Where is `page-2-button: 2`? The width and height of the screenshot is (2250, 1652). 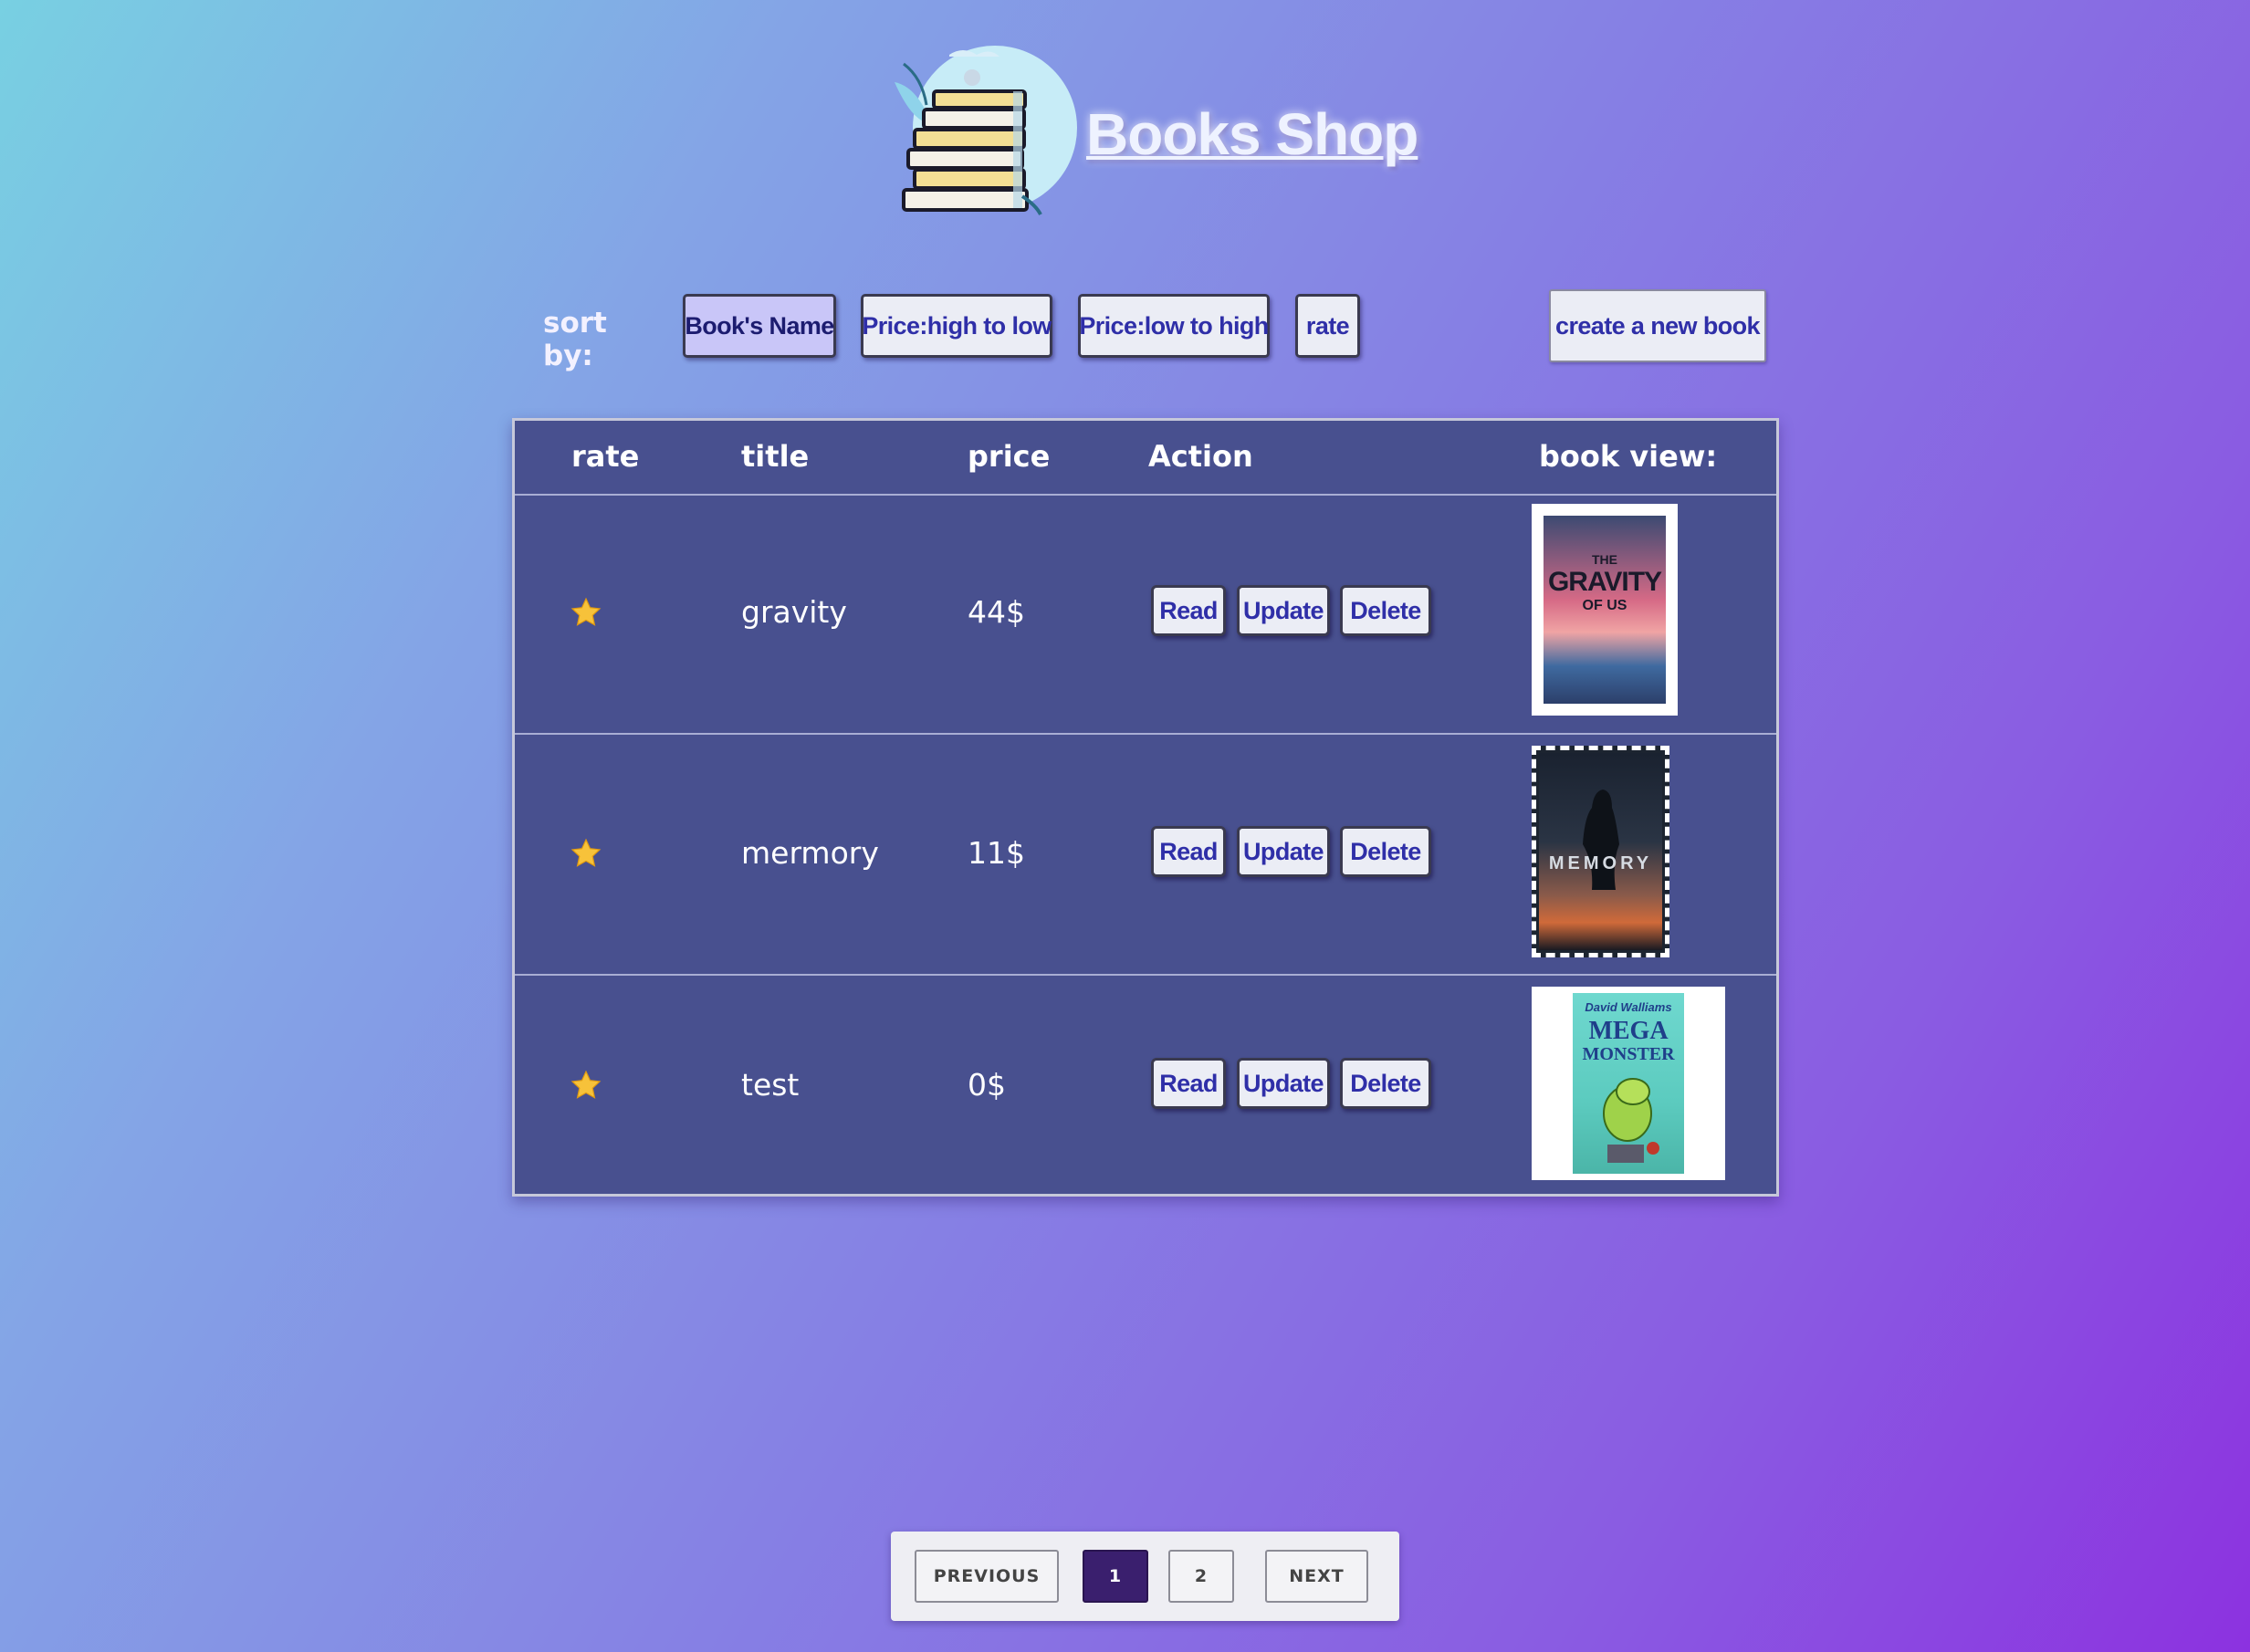
page-2-button: 2 is located at coordinates (1201, 1576).